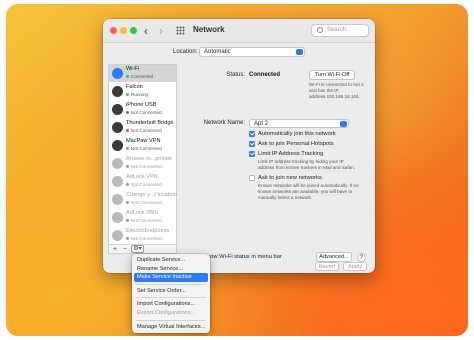 Image resolution: width=474 pixels, height=340 pixels. What do you see at coordinates (299, 123) in the screenshot?
I see `network-name-select: Apt 2` at bounding box center [299, 123].